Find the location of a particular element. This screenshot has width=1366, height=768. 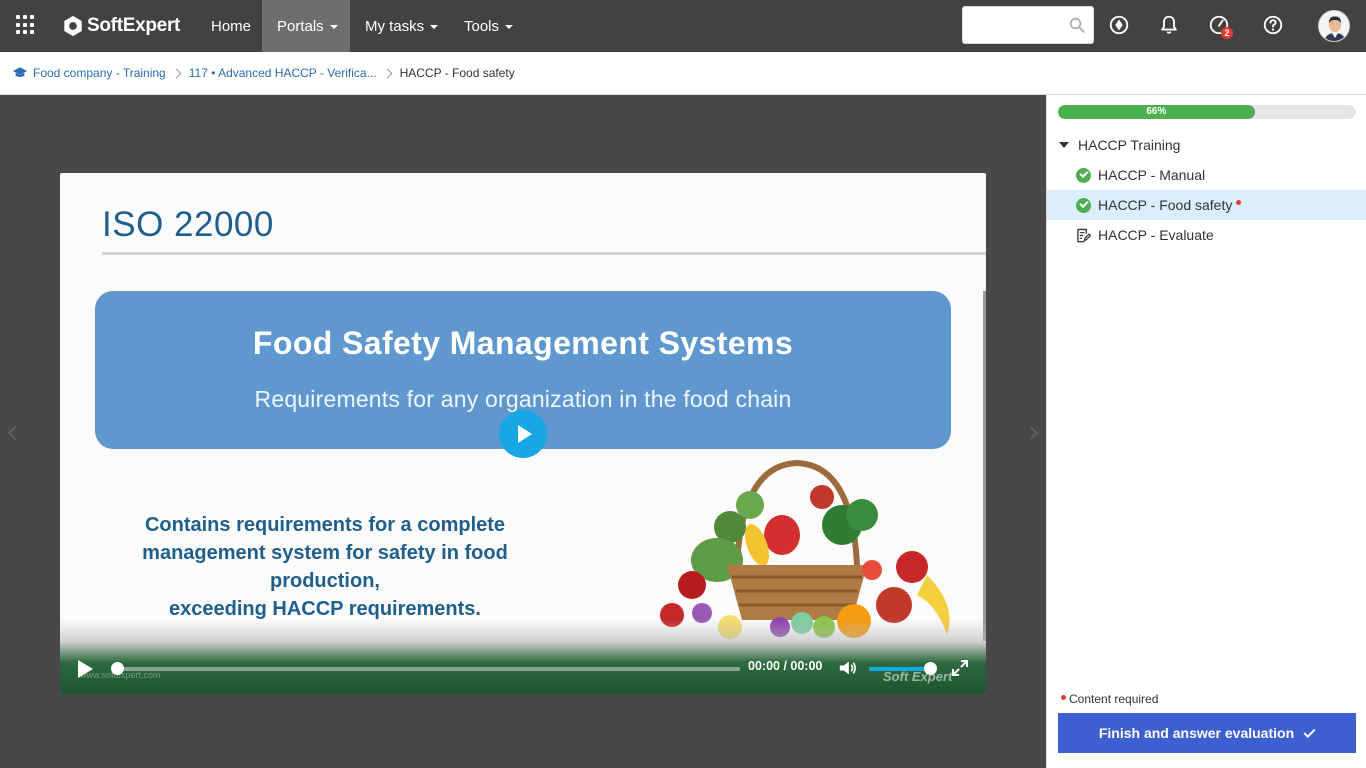

nav-tools: Tools is located at coordinates (488, 26).